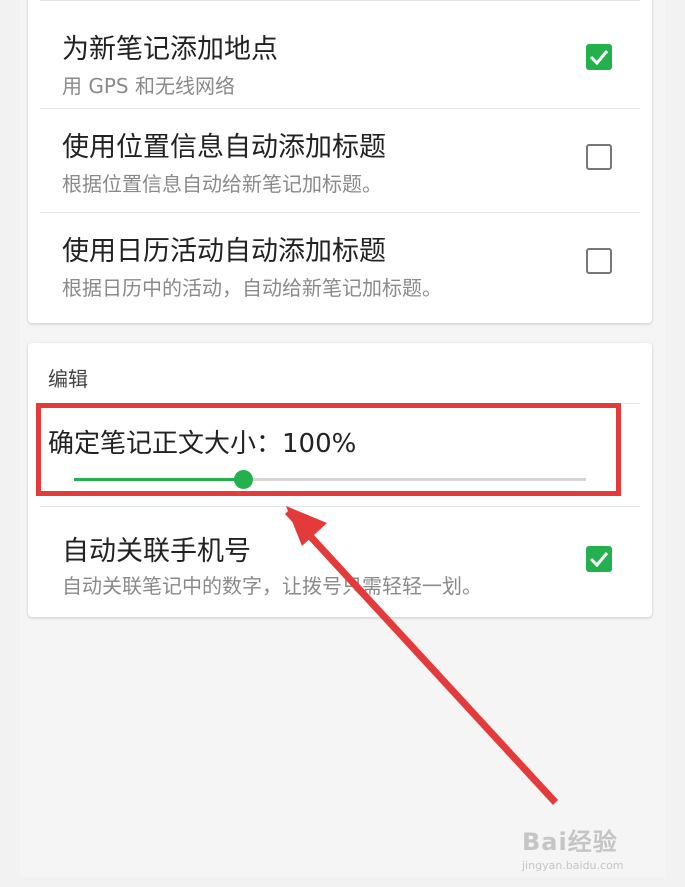 This screenshot has height=887, width=685. I want to click on watermark-logo: Bai经验, so click(570, 842).